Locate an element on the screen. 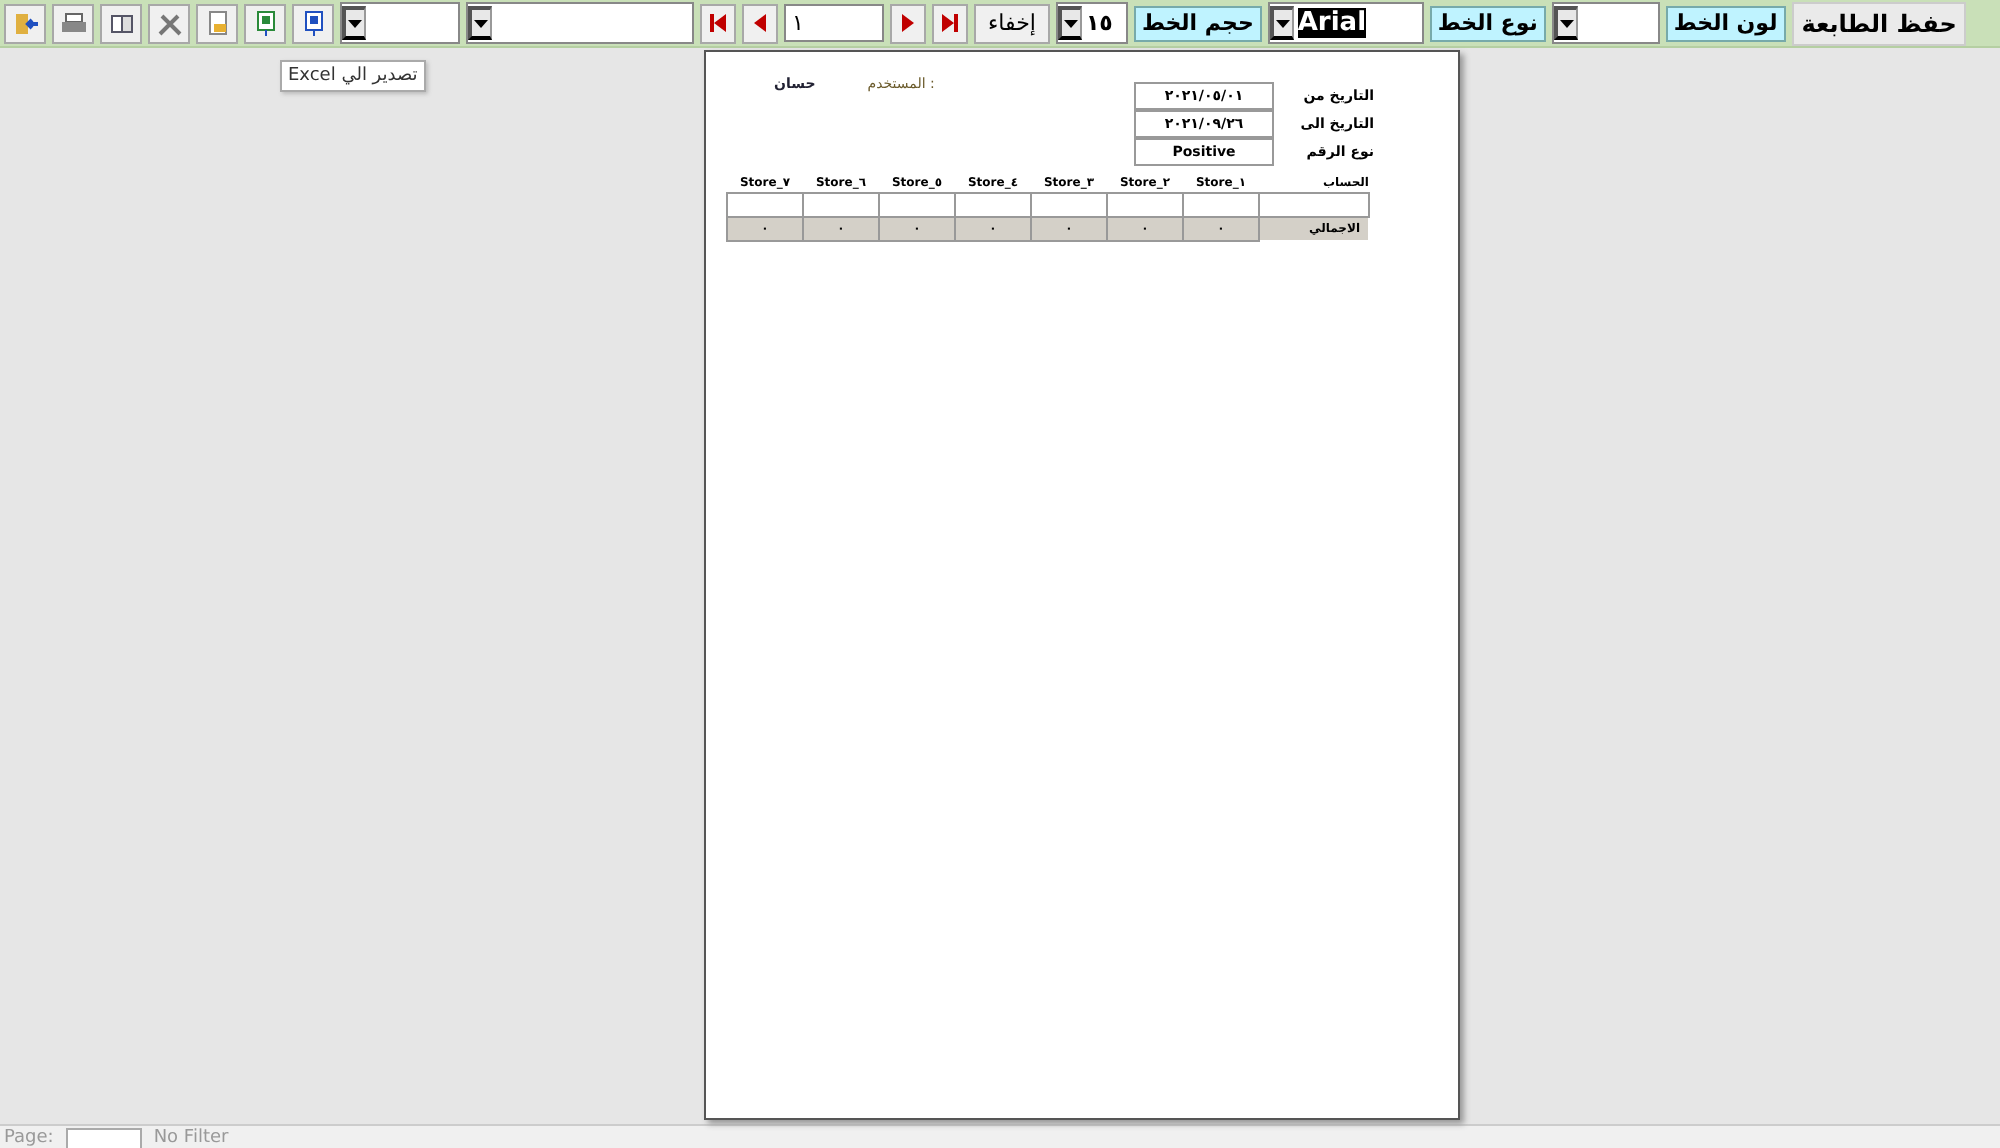 Image resolution: width=2000 pixels, height=1148 pixels. font-size-combo: ١٥ is located at coordinates (1091, 23).